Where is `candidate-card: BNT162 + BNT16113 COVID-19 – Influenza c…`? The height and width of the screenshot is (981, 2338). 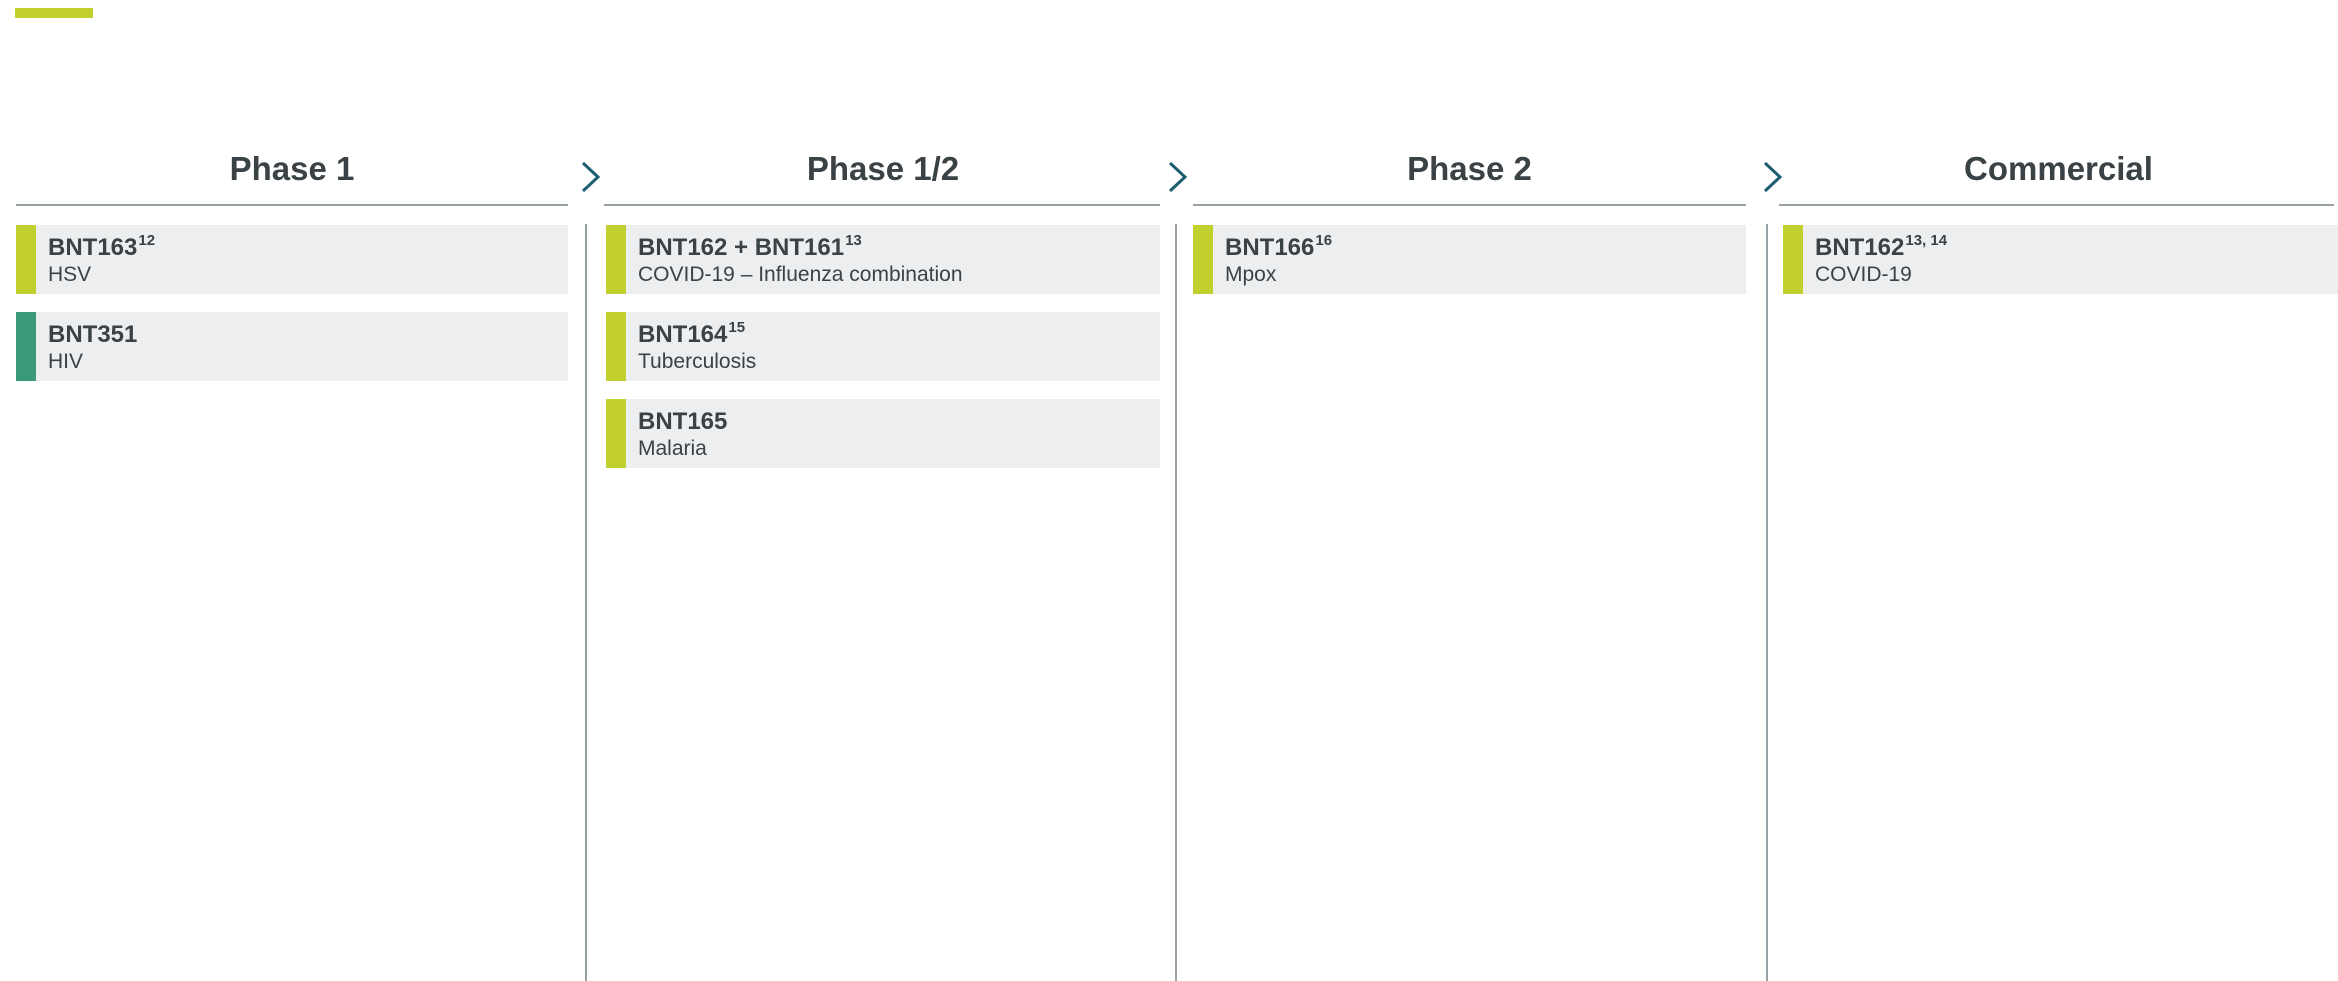
candidate-card: BNT162 + BNT16113 COVID-19 – Influenza c… is located at coordinates (883, 259).